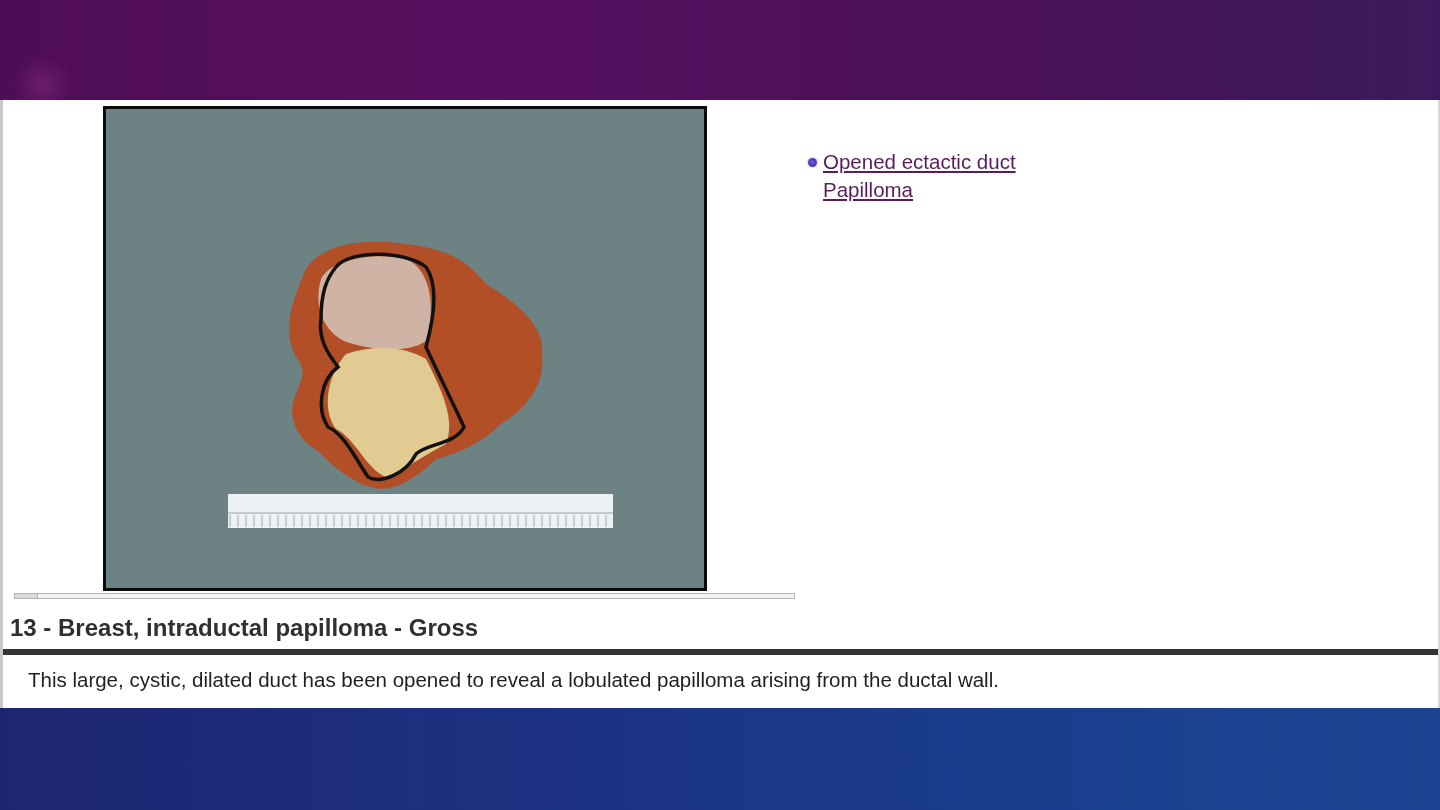 Image resolution: width=1440 pixels, height=810 pixels. Describe the element at coordinates (928, 176) in the screenshot. I see `link: Opened ectactic duct Papilloma` at that location.